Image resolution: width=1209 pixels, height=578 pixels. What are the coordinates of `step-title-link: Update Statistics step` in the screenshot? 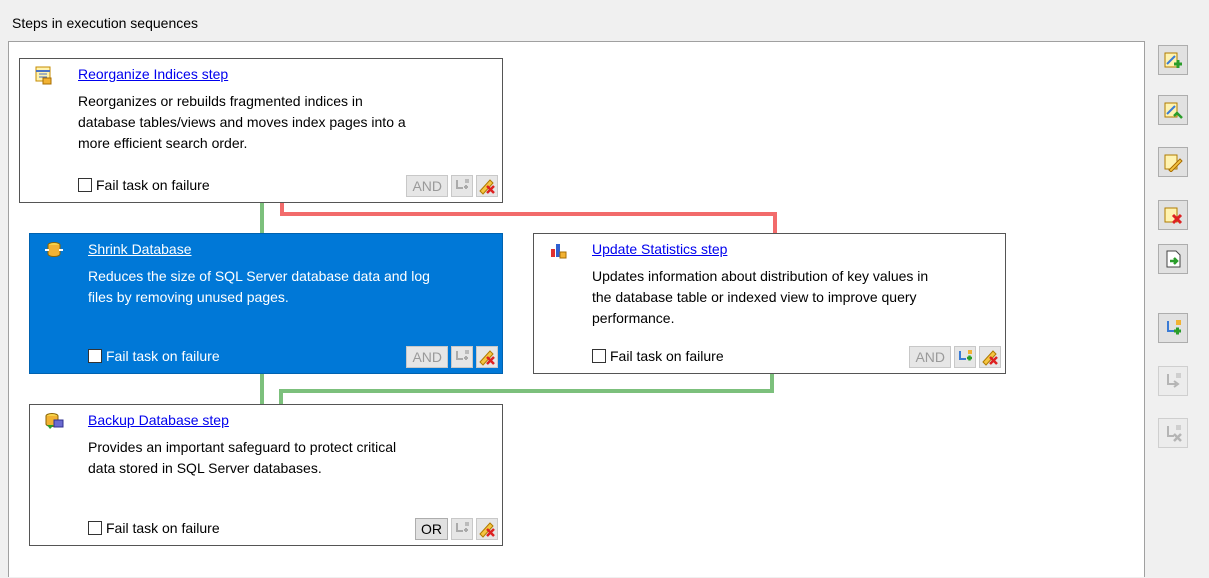 It's located at (659, 249).